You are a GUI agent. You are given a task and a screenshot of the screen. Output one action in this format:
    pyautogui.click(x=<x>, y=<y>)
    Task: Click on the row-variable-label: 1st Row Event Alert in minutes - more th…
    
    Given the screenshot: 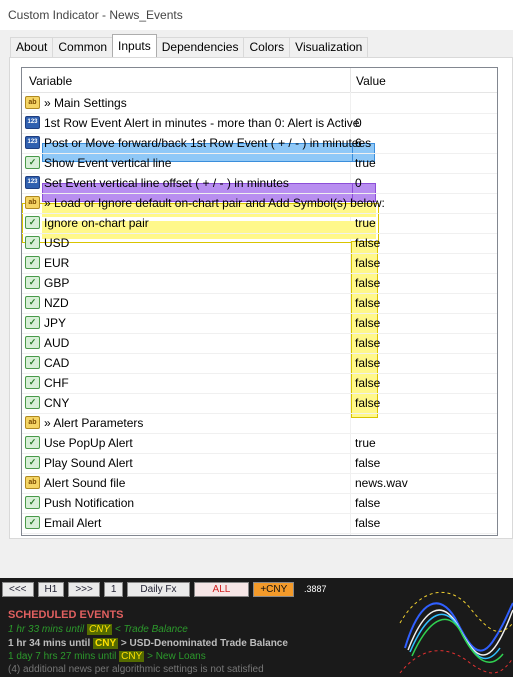 What is the action you would take?
    pyautogui.click(x=202, y=123)
    